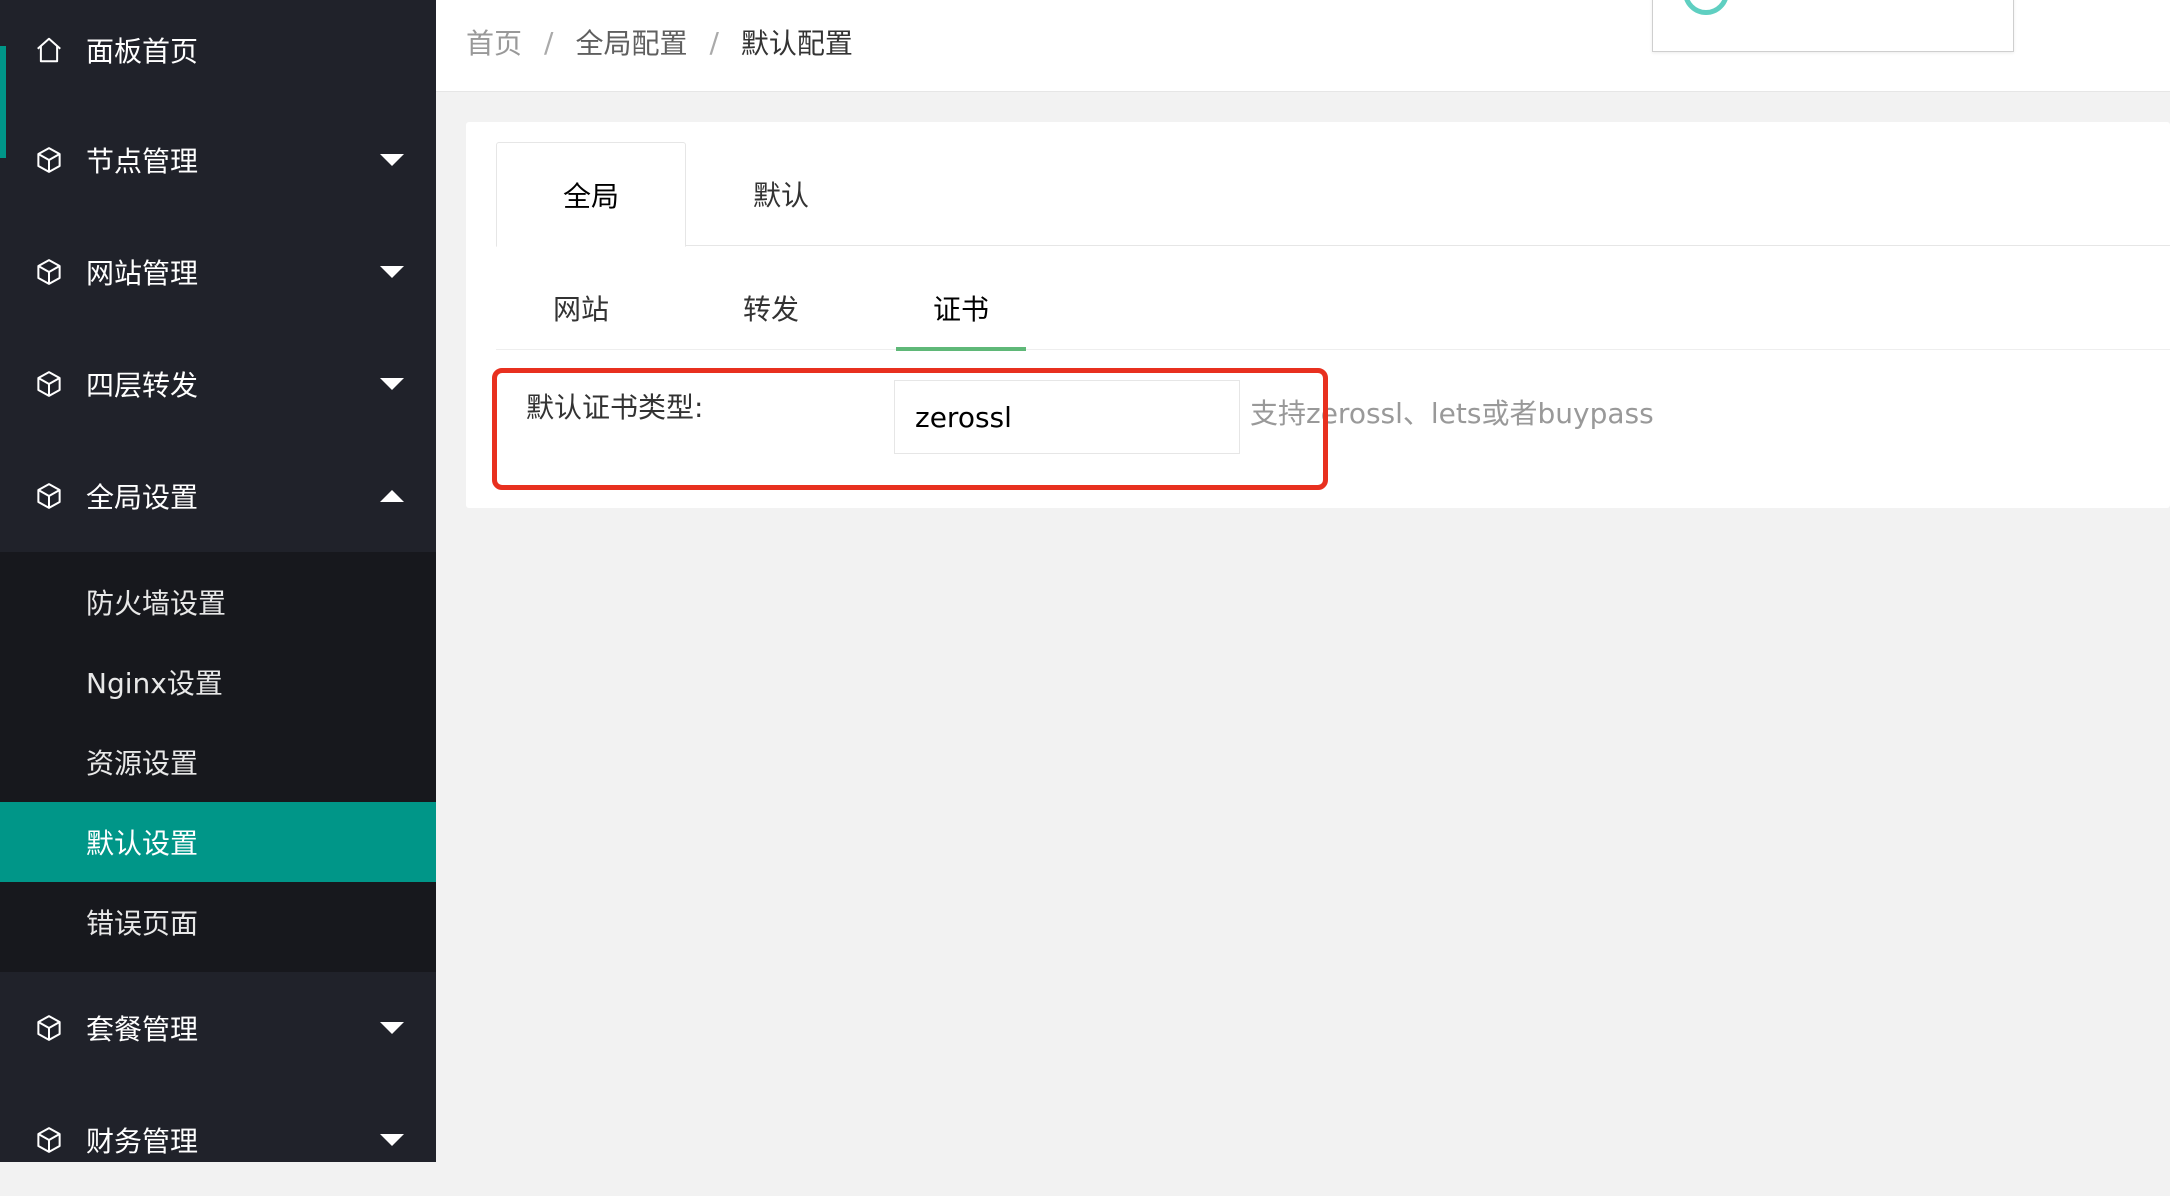  I want to click on submenu-item-label: 默认设置, so click(142, 843).